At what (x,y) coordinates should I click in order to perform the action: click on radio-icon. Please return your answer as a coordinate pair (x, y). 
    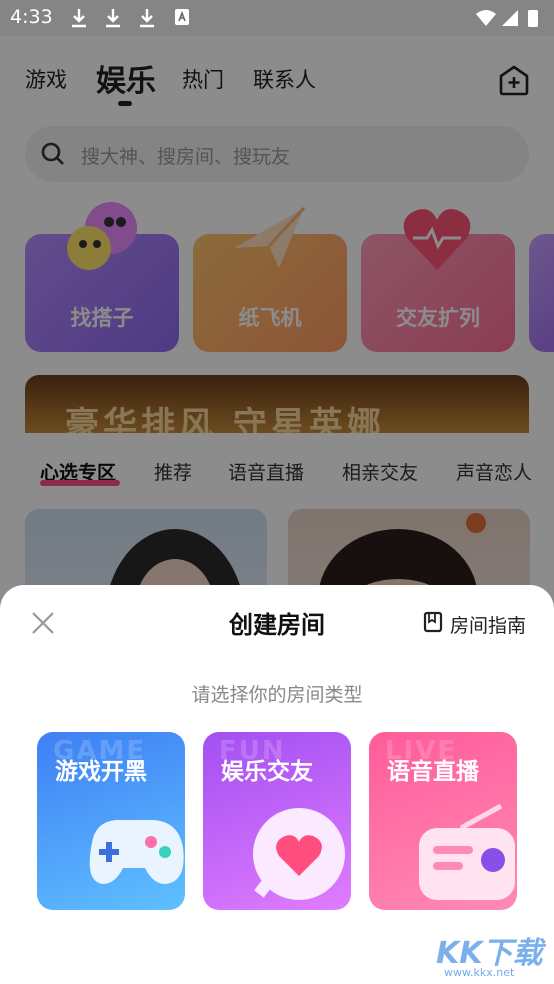
    Looking at the image, I should click on (464, 853).